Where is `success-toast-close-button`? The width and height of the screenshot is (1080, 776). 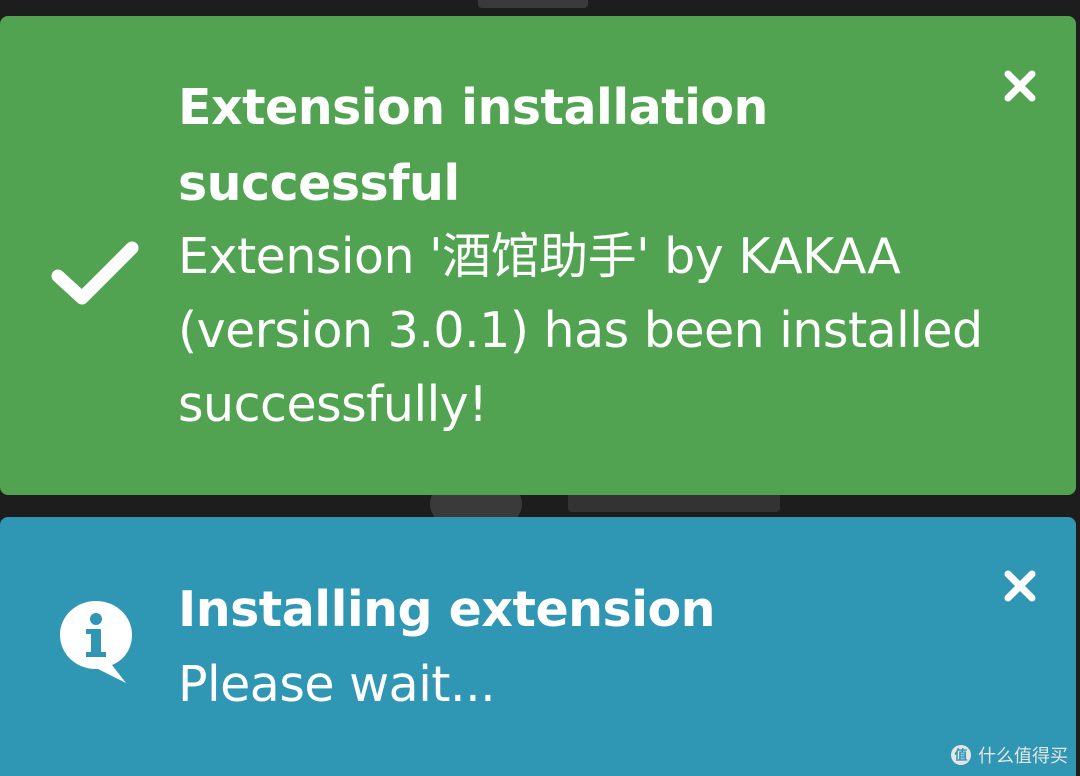
success-toast-close-button is located at coordinates (1020, 86).